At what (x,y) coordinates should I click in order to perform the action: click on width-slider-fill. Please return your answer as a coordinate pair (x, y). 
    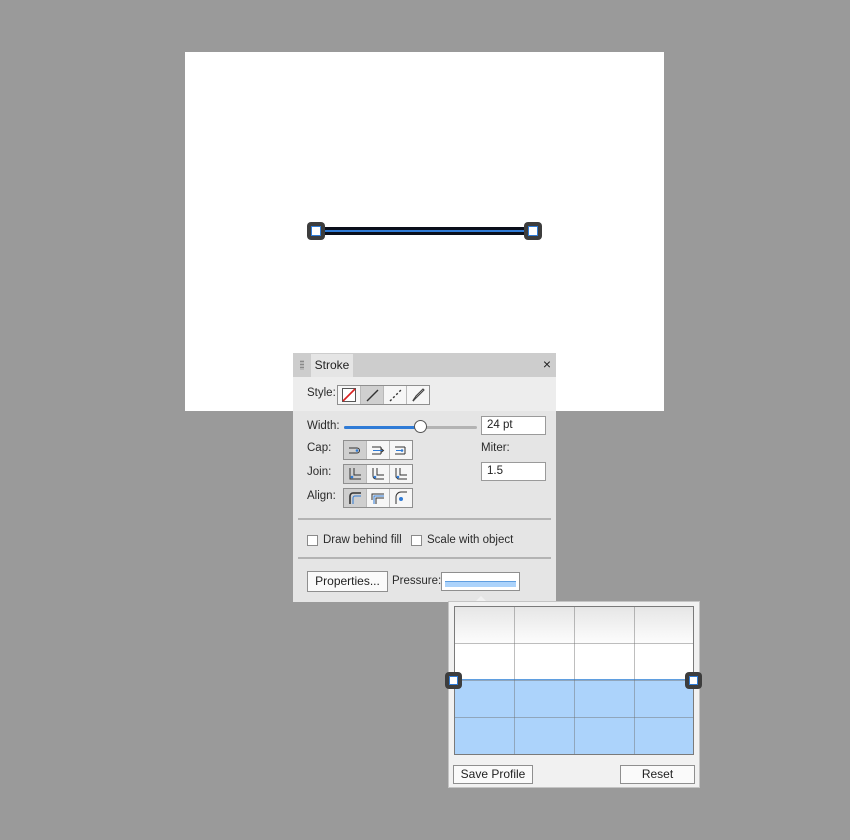
    Looking at the image, I should click on (382, 427).